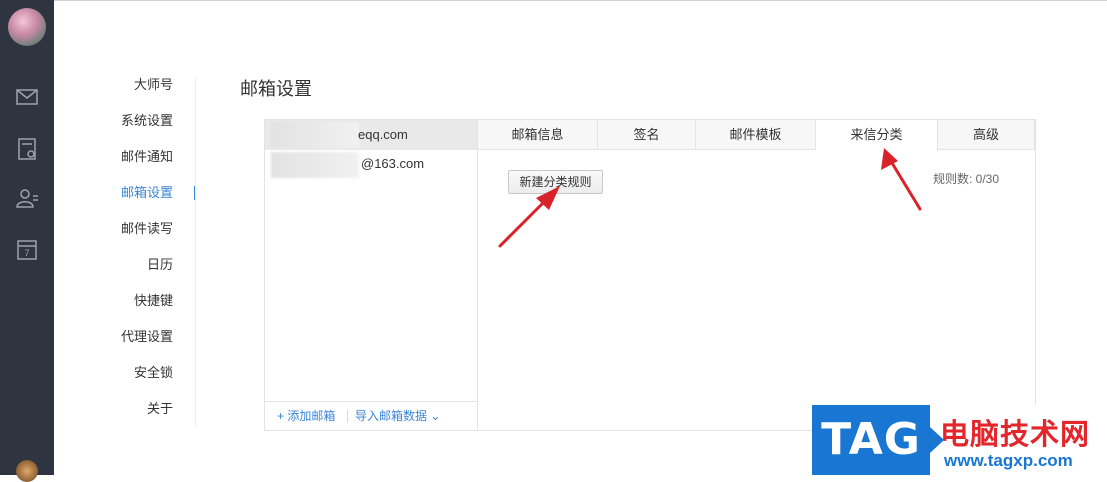  Describe the element at coordinates (148, 265) in the screenshot. I see `nav-item-calendar: 日历` at that location.